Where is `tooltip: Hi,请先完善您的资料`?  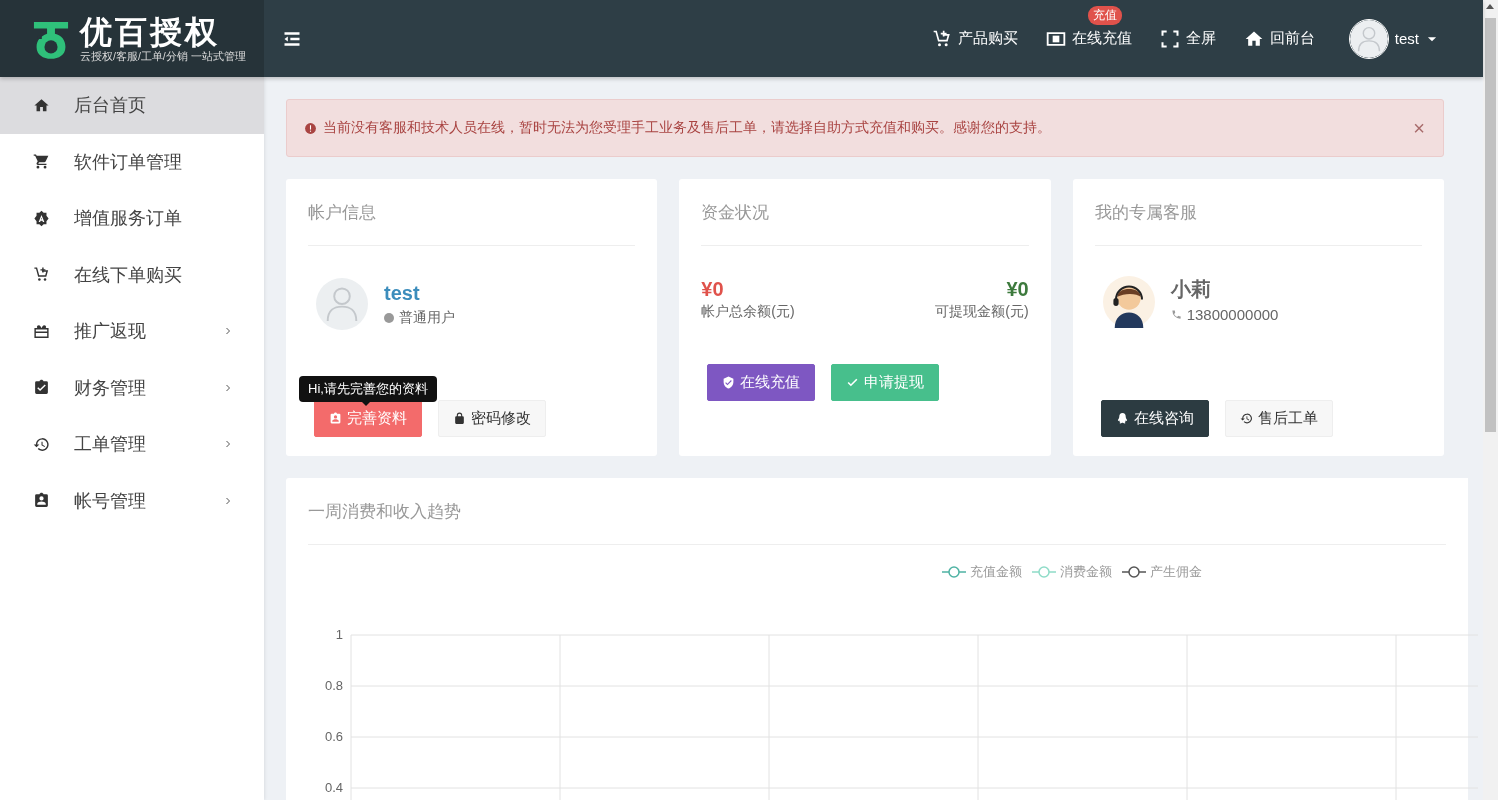
tooltip: Hi,请先完善您的资料 is located at coordinates (368, 389).